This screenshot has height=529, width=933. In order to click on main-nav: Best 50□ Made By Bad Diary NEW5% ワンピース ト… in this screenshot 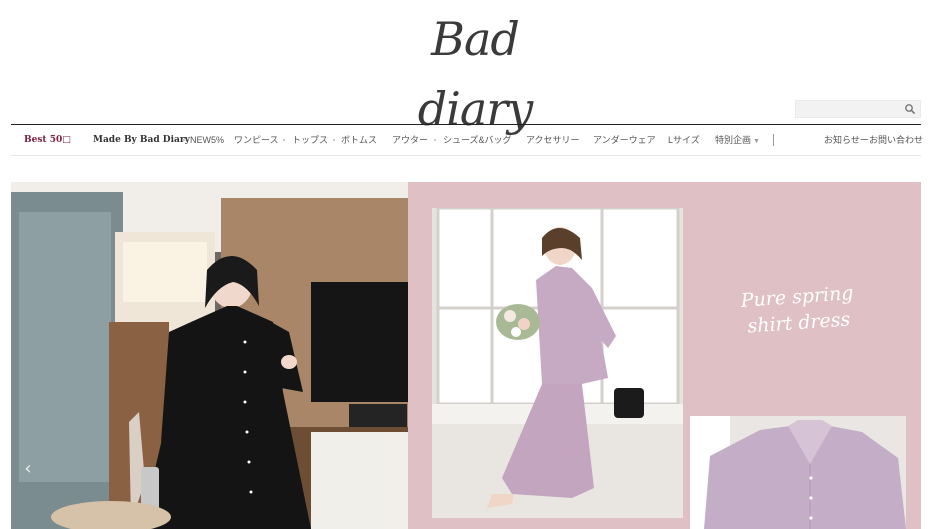, I will do `click(467, 140)`.